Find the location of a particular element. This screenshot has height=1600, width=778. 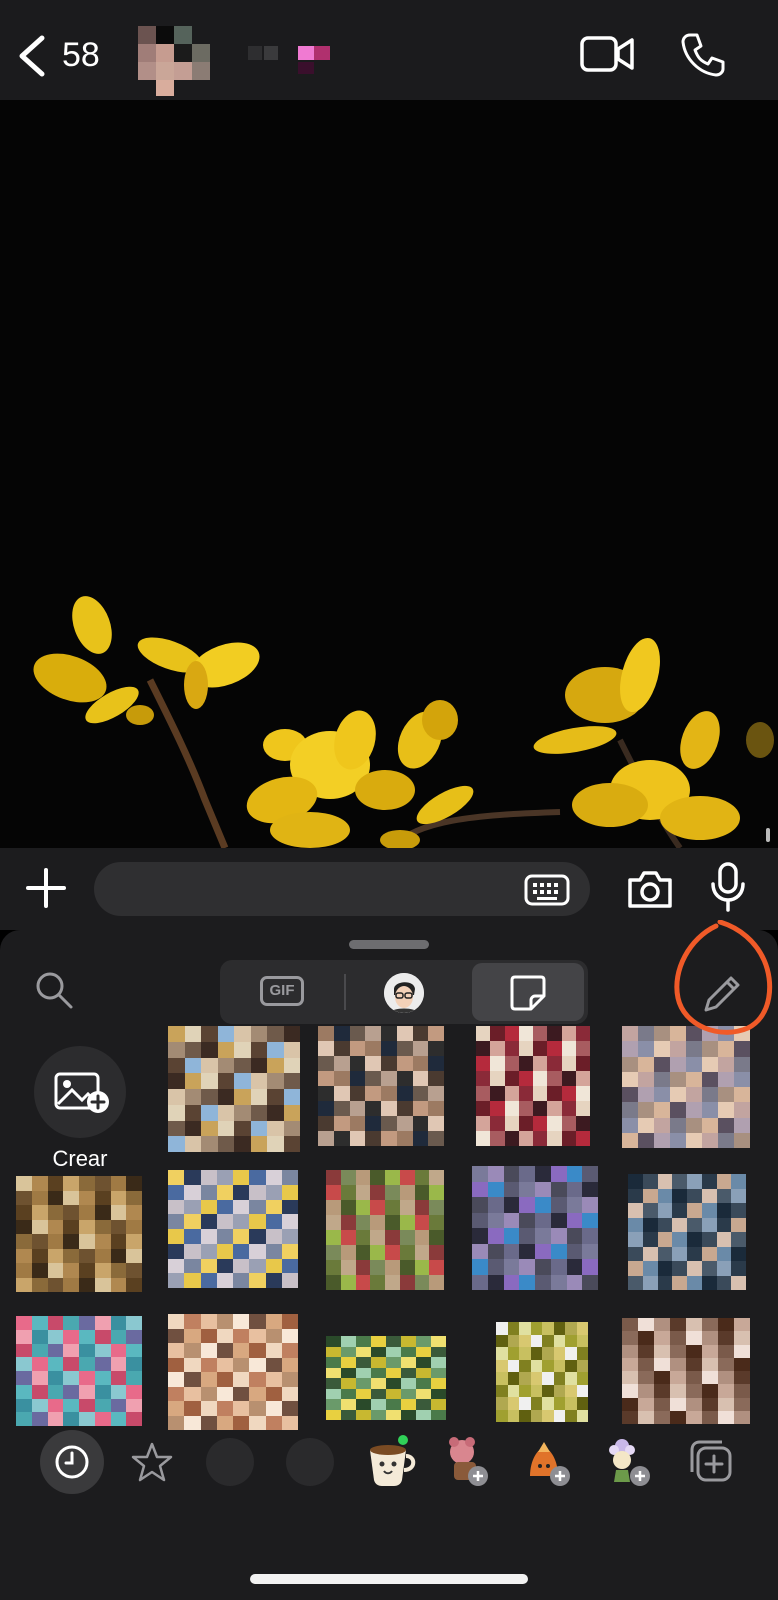

microphone-icon is located at coordinates (728, 887).